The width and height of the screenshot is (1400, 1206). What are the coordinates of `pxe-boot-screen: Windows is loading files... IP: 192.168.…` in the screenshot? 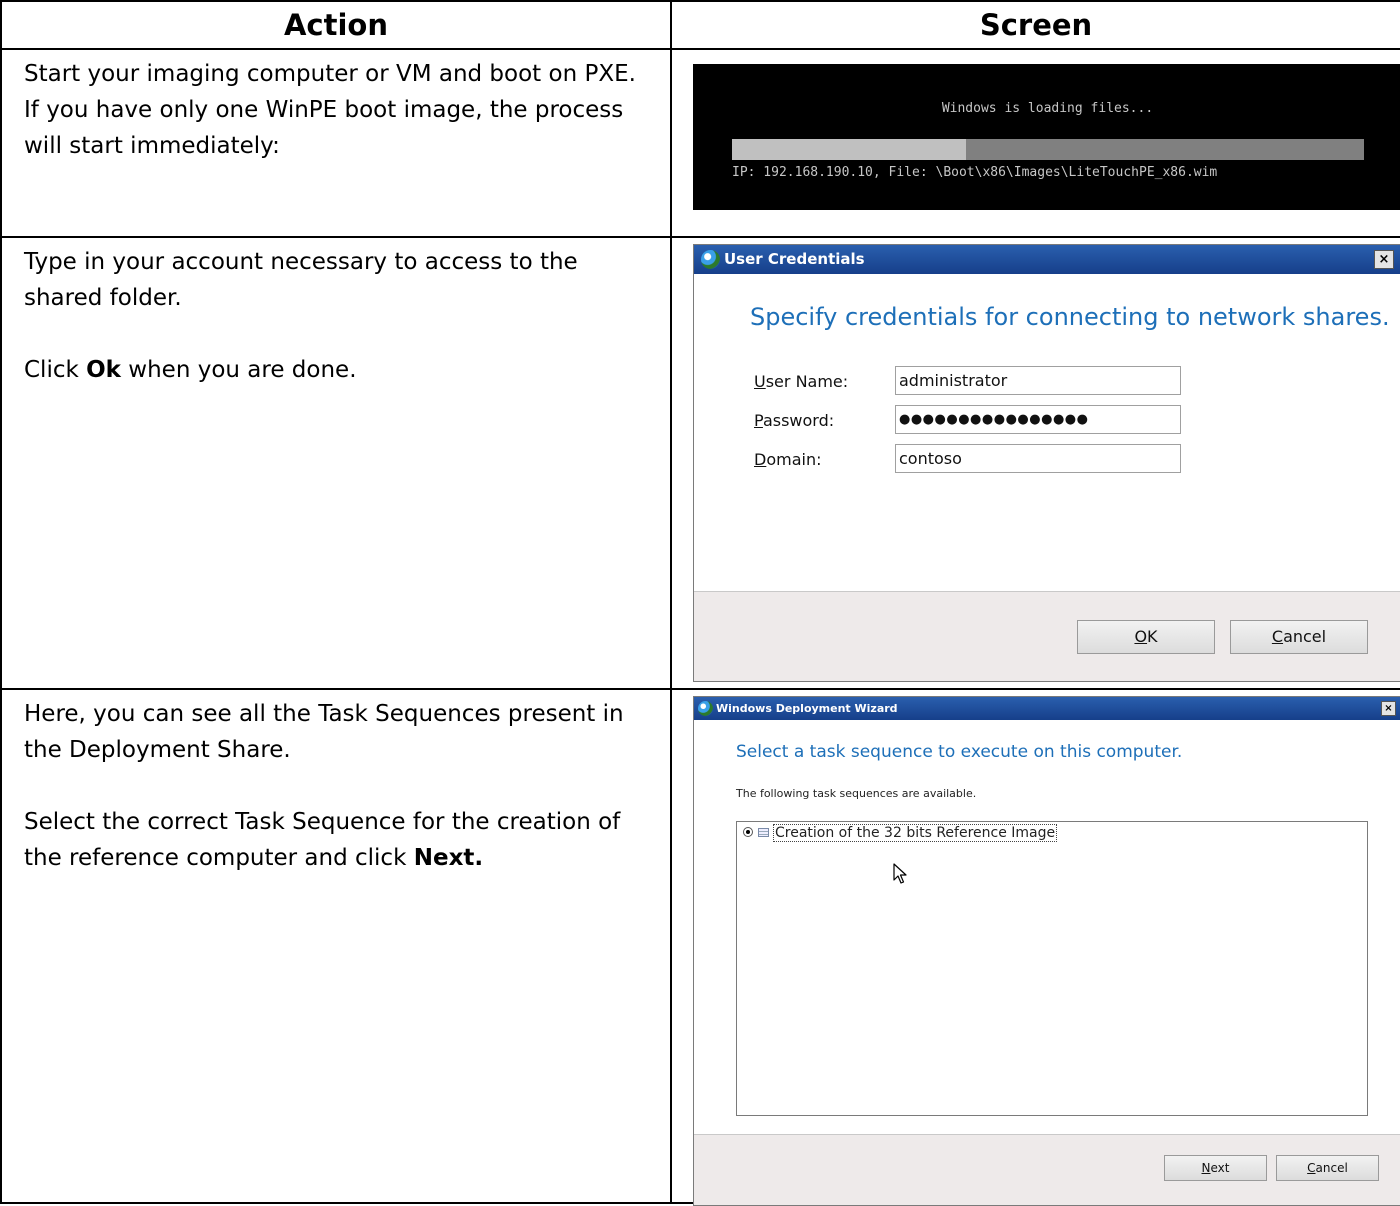 It's located at (1046, 137).